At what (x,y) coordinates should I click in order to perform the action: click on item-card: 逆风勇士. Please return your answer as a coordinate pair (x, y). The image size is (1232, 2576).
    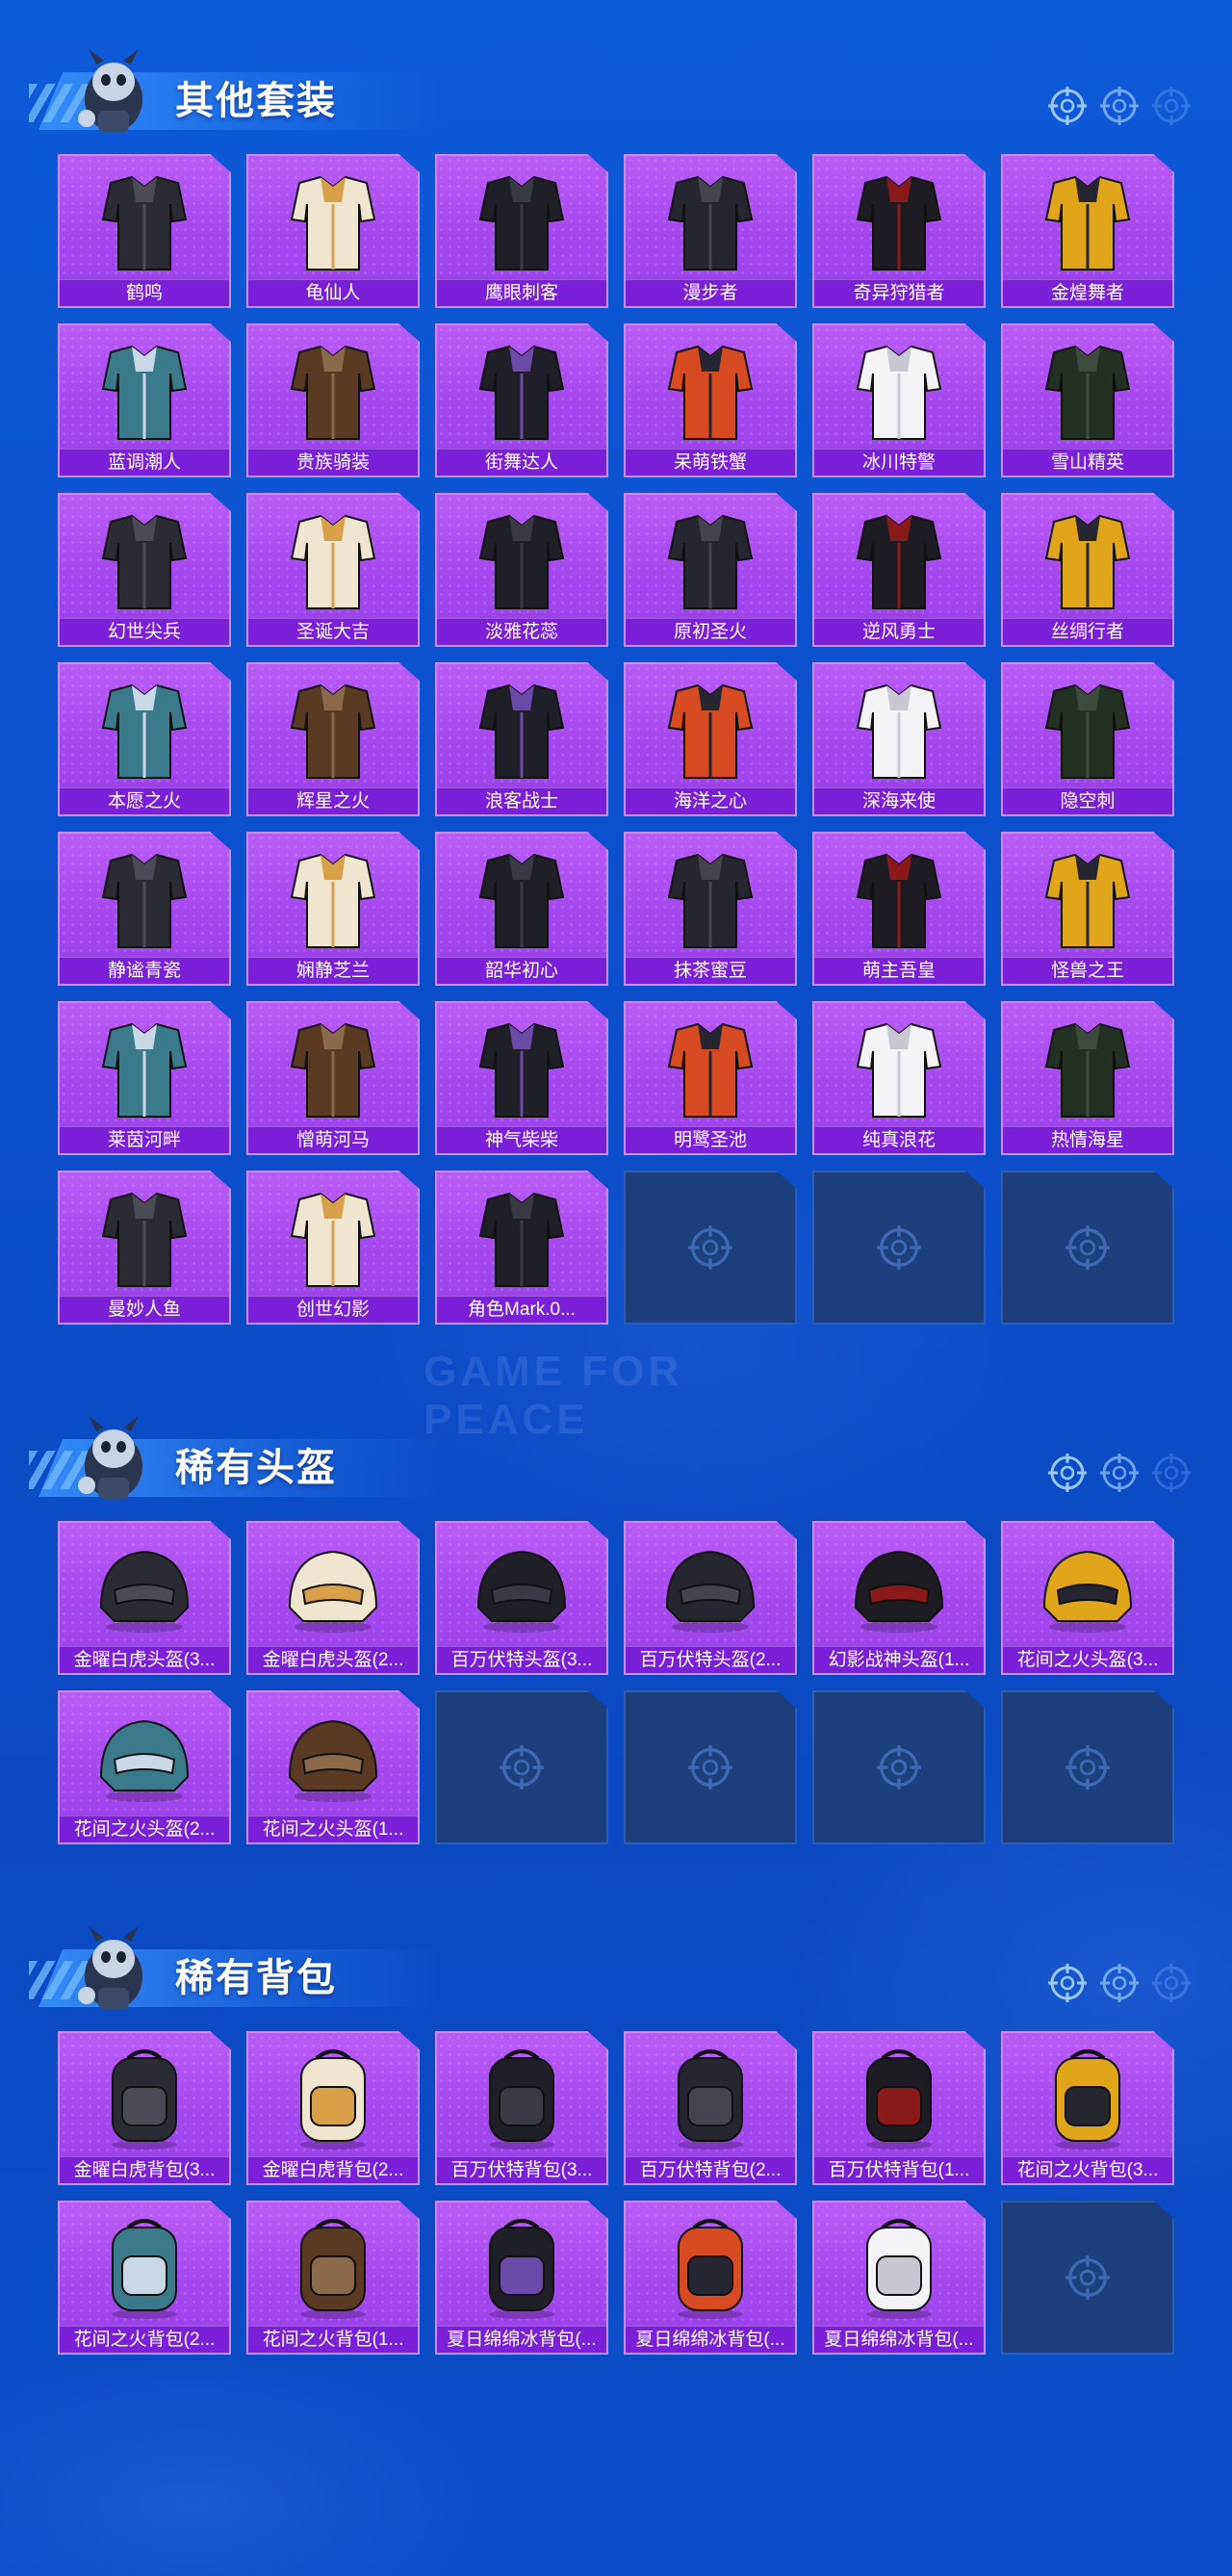
    Looking at the image, I should click on (899, 570).